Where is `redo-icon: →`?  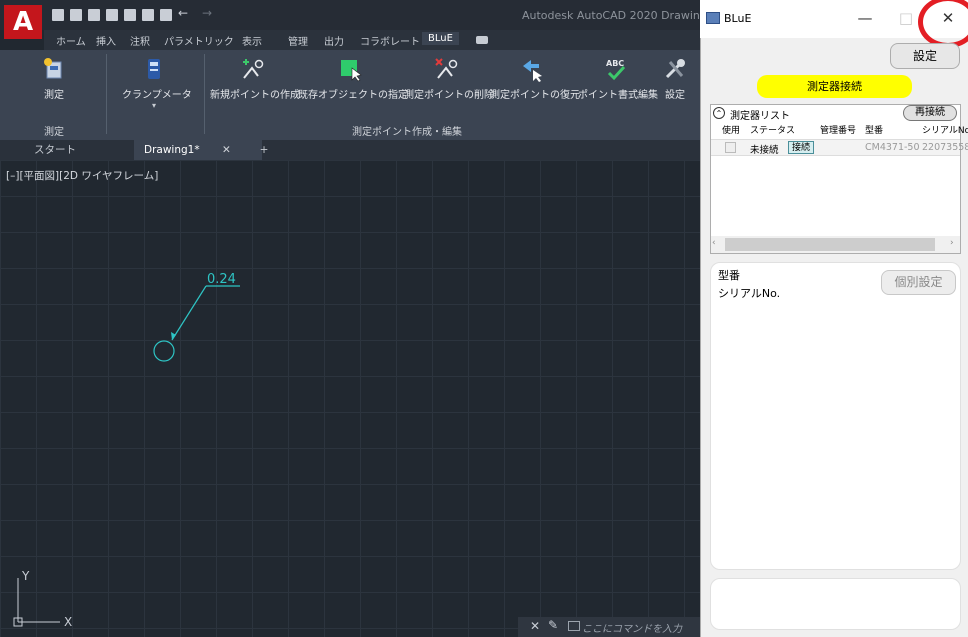
redo-icon: → is located at coordinates (207, 13).